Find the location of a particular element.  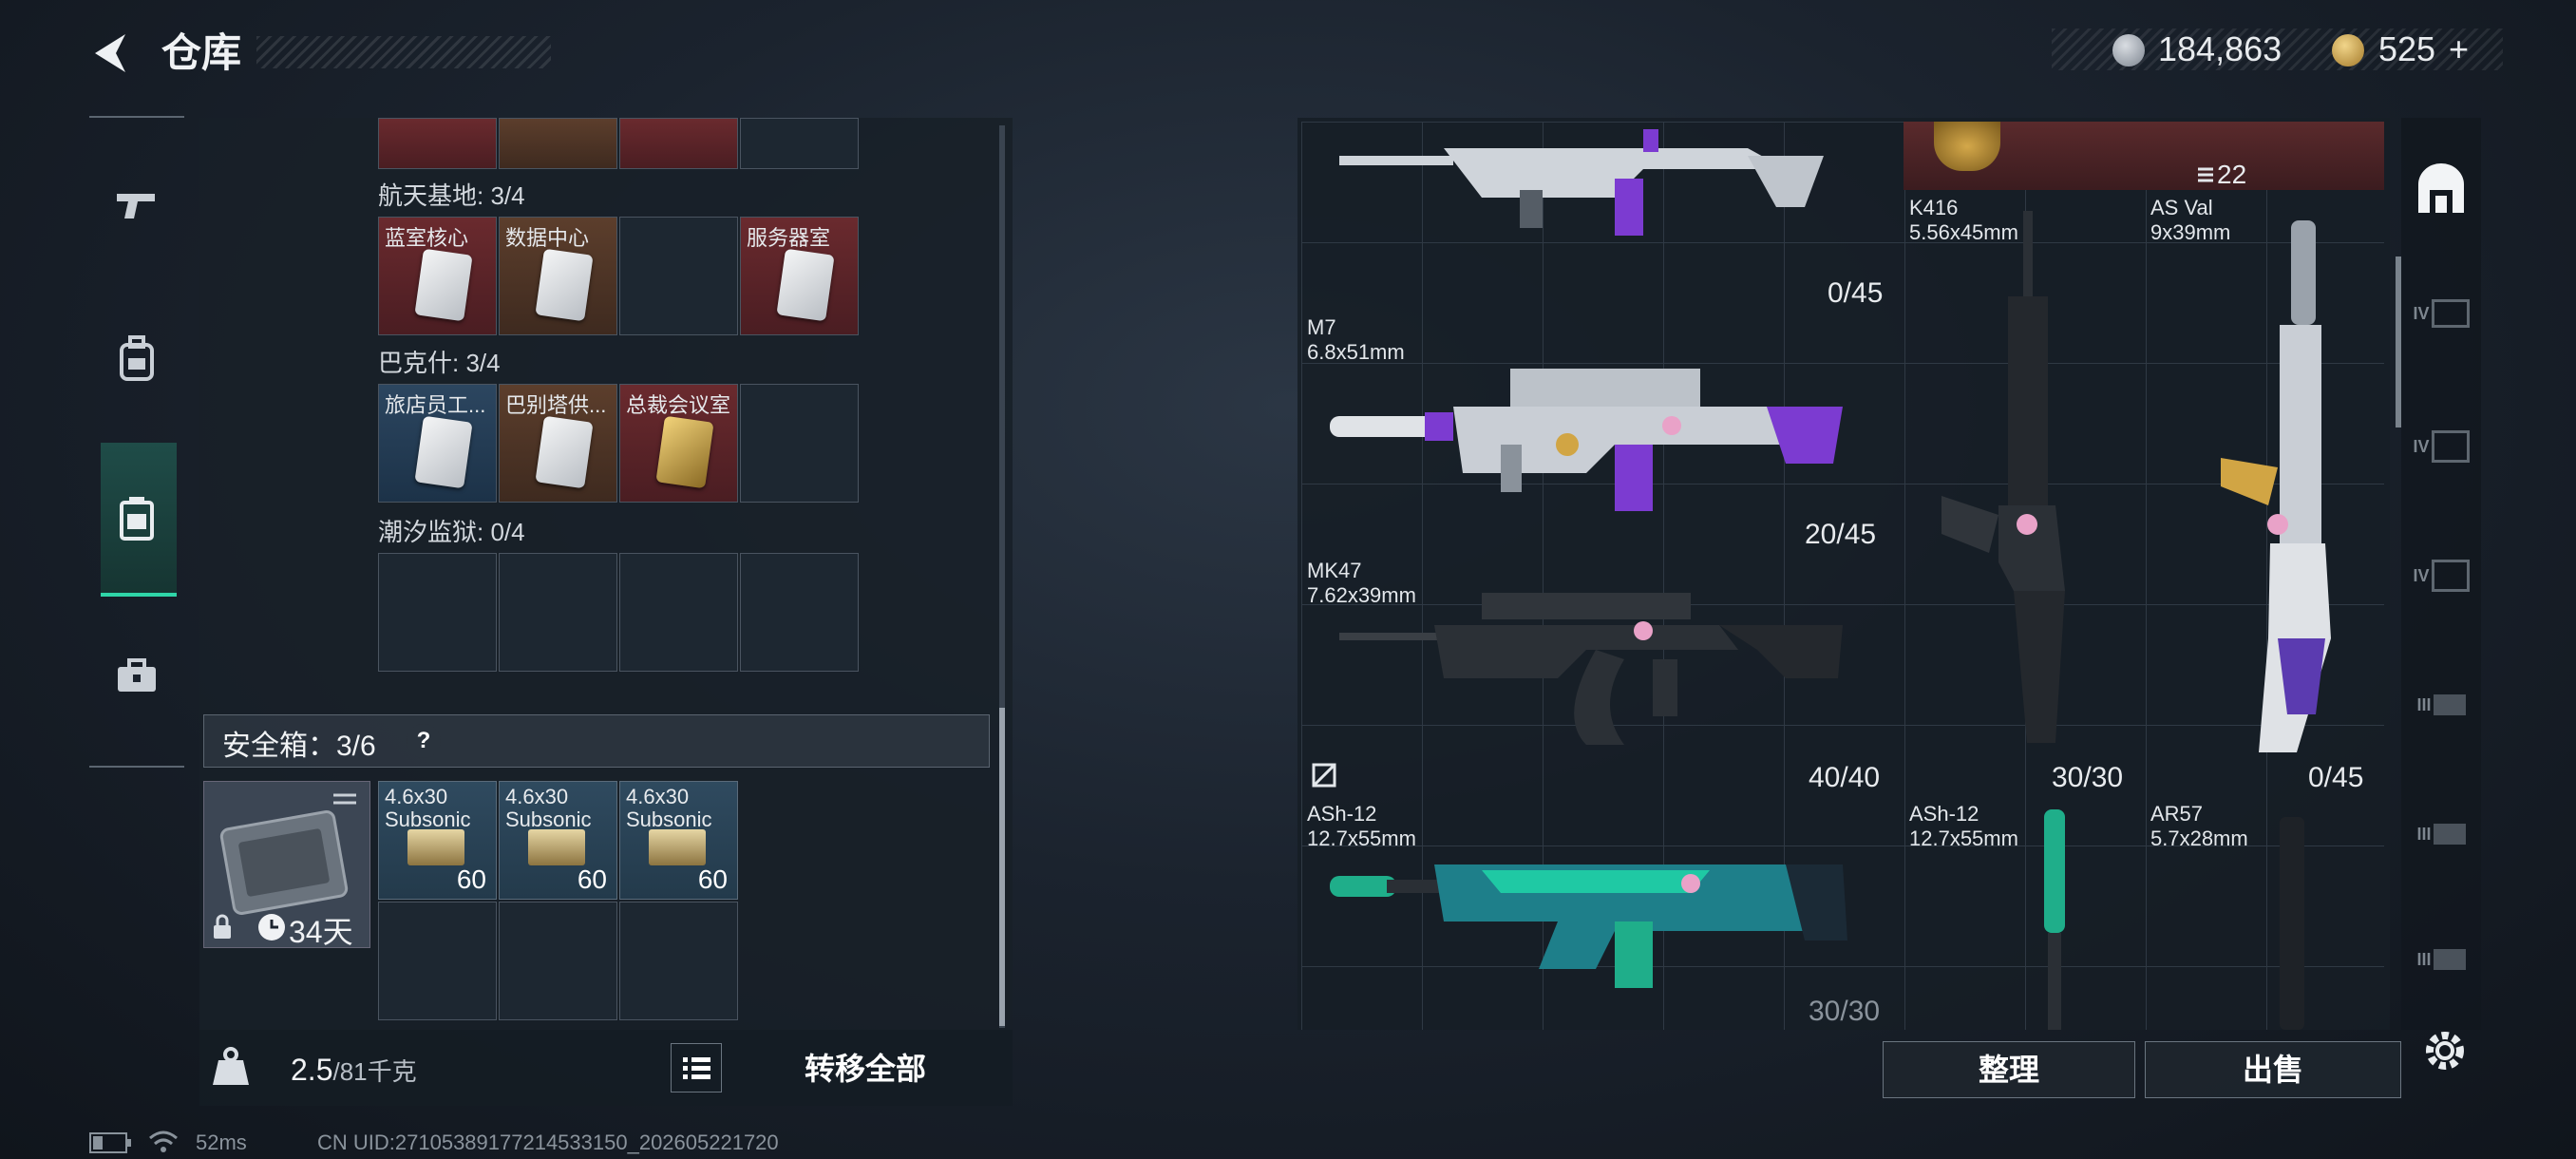

keycard-slot: 蓝室核心 is located at coordinates (437, 276).